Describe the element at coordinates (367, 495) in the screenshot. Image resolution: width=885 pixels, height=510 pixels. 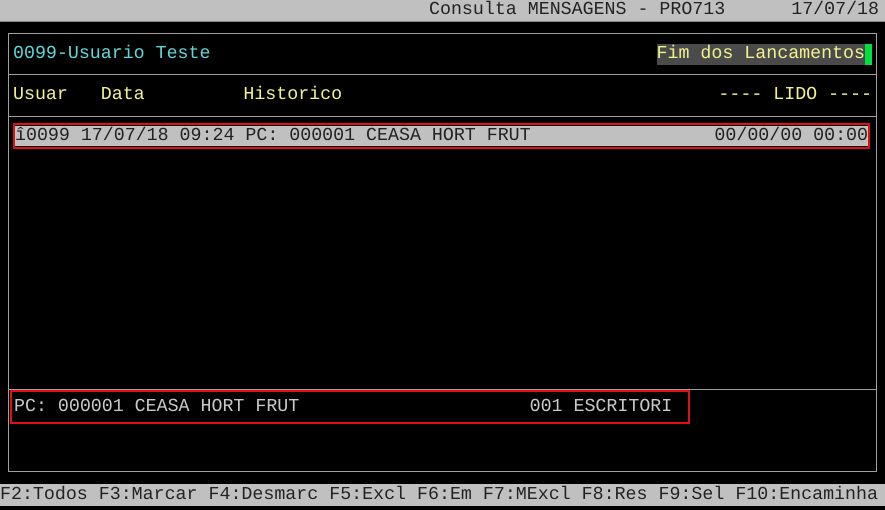
I see `function-key: F5:Excl` at that location.